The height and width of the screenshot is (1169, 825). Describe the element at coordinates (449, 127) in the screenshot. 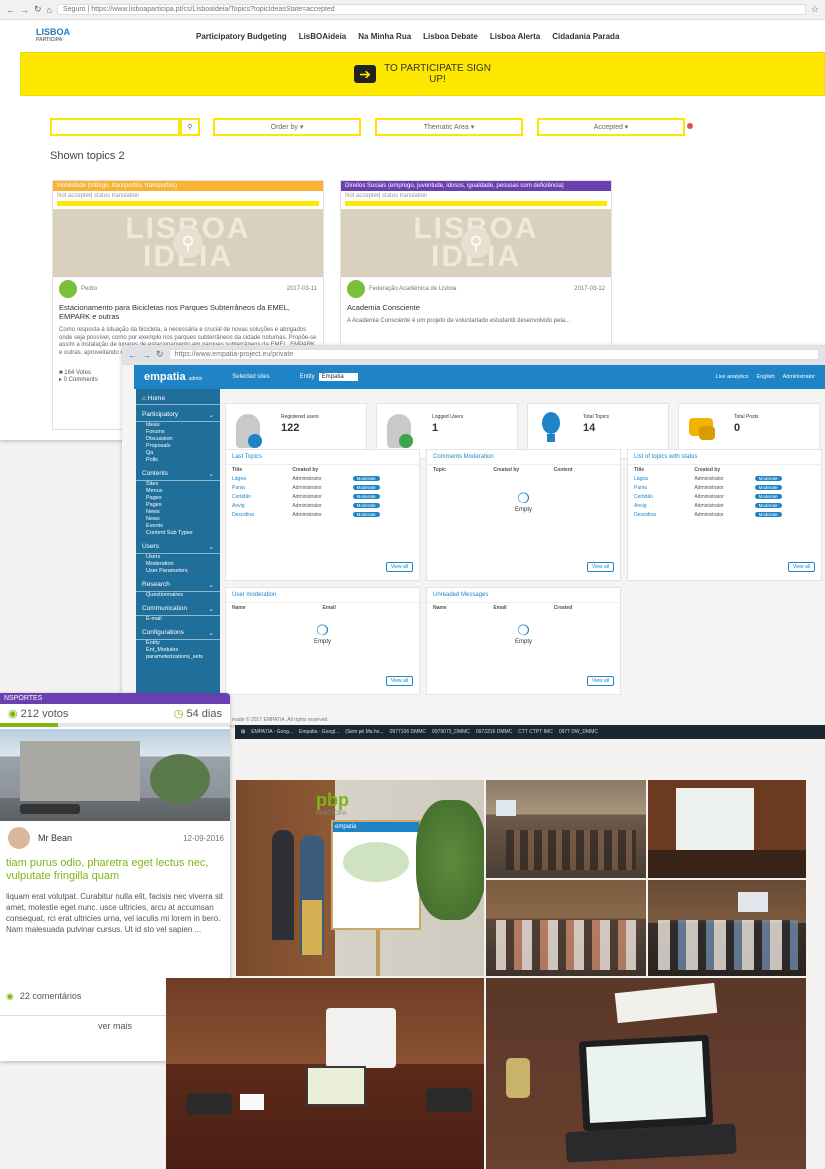

I see `thematic-area-dropdown: Thematic Area ▾` at that location.